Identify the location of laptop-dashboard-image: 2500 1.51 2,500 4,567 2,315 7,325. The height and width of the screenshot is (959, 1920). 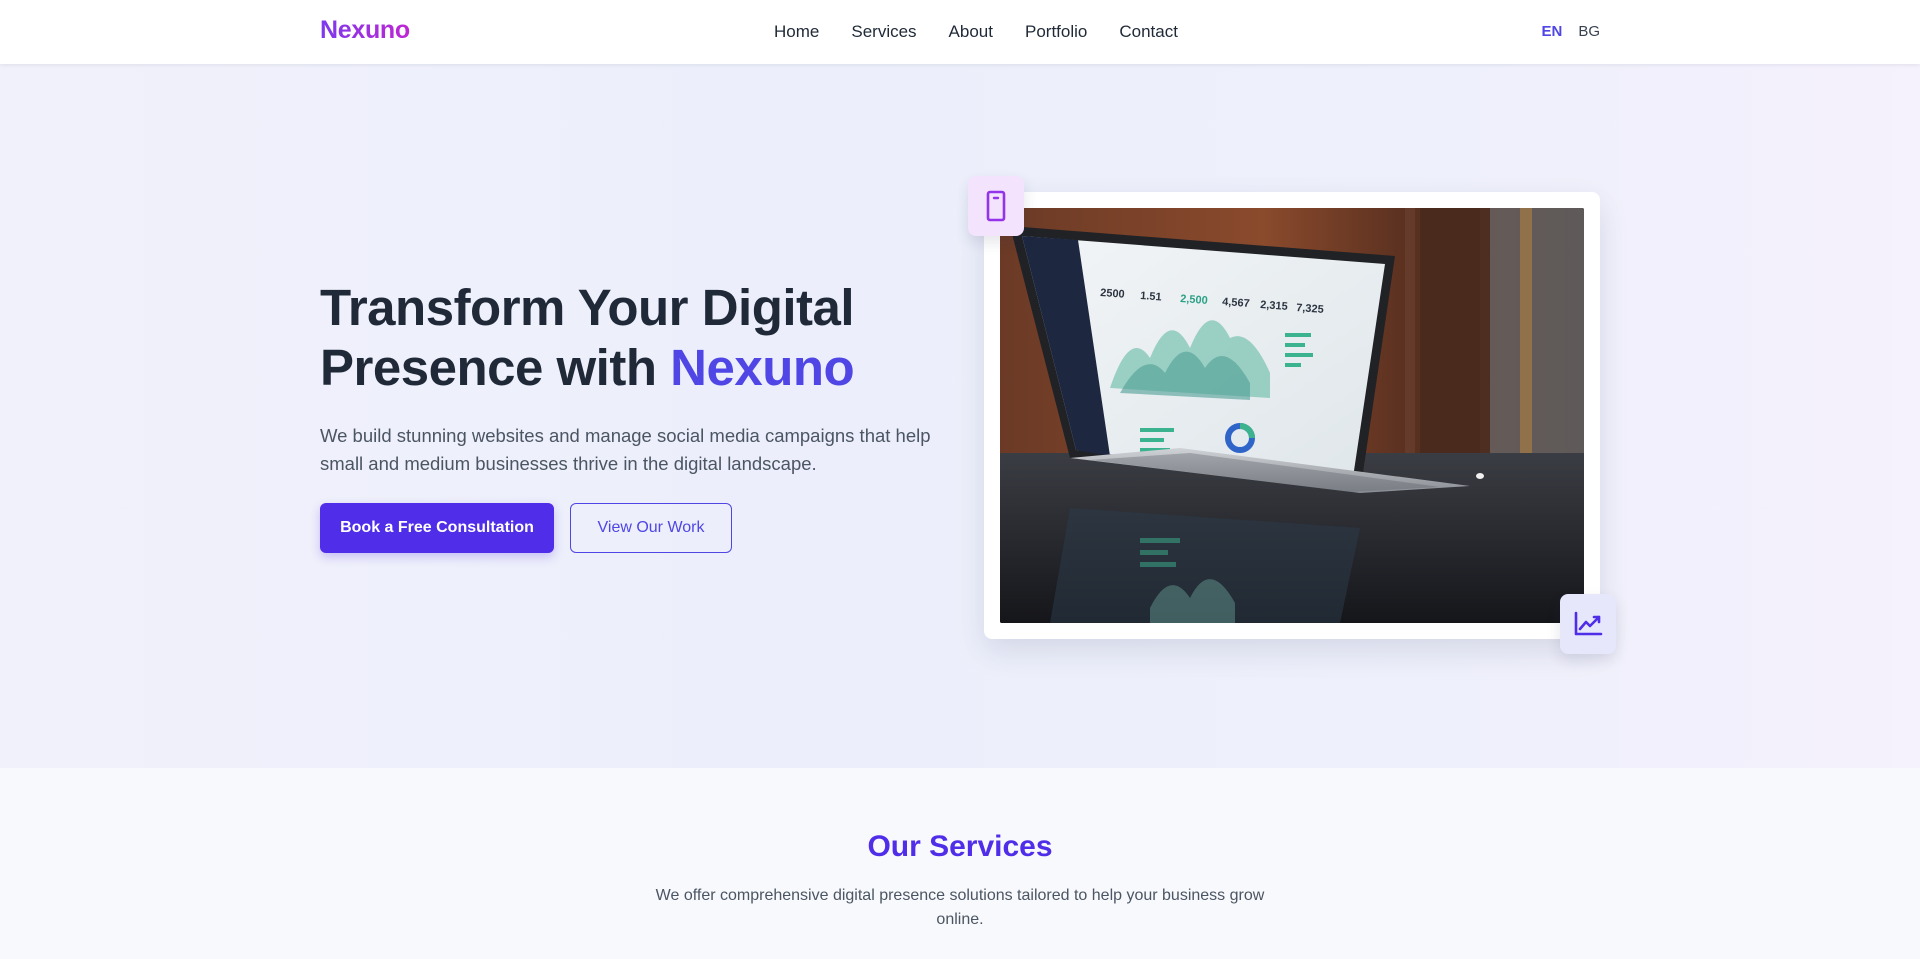
(1292, 415).